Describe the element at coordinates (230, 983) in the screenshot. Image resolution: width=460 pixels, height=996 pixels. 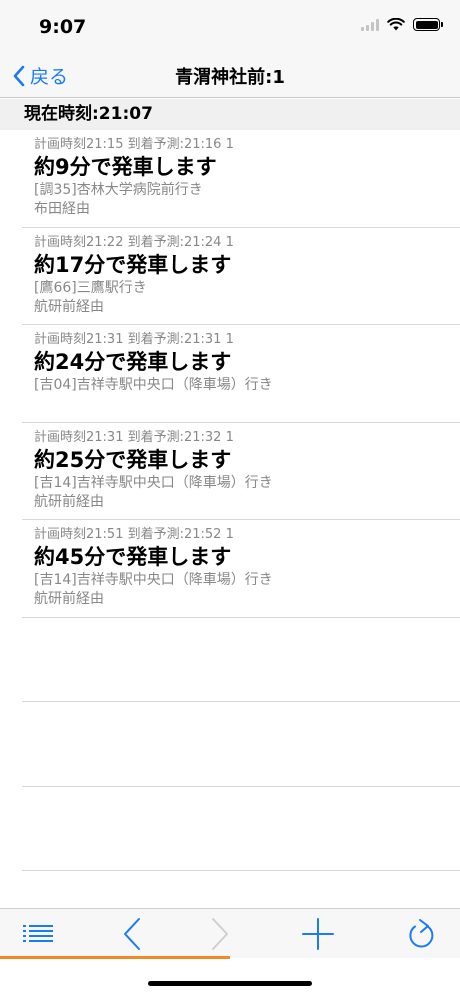
I see `home-indicator` at that location.